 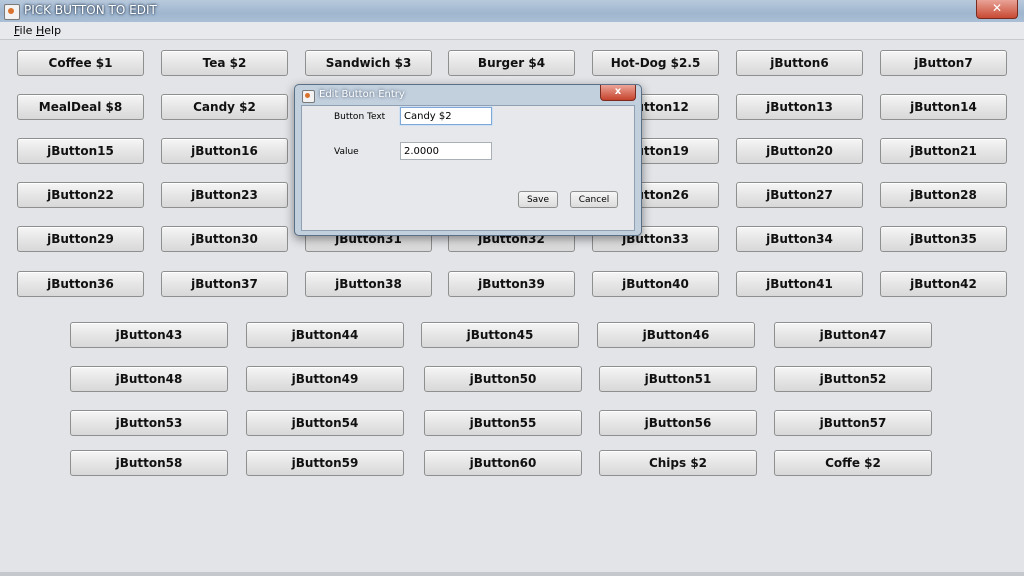 I want to click on grid-button: jButton27, so click(x=799, y=195).